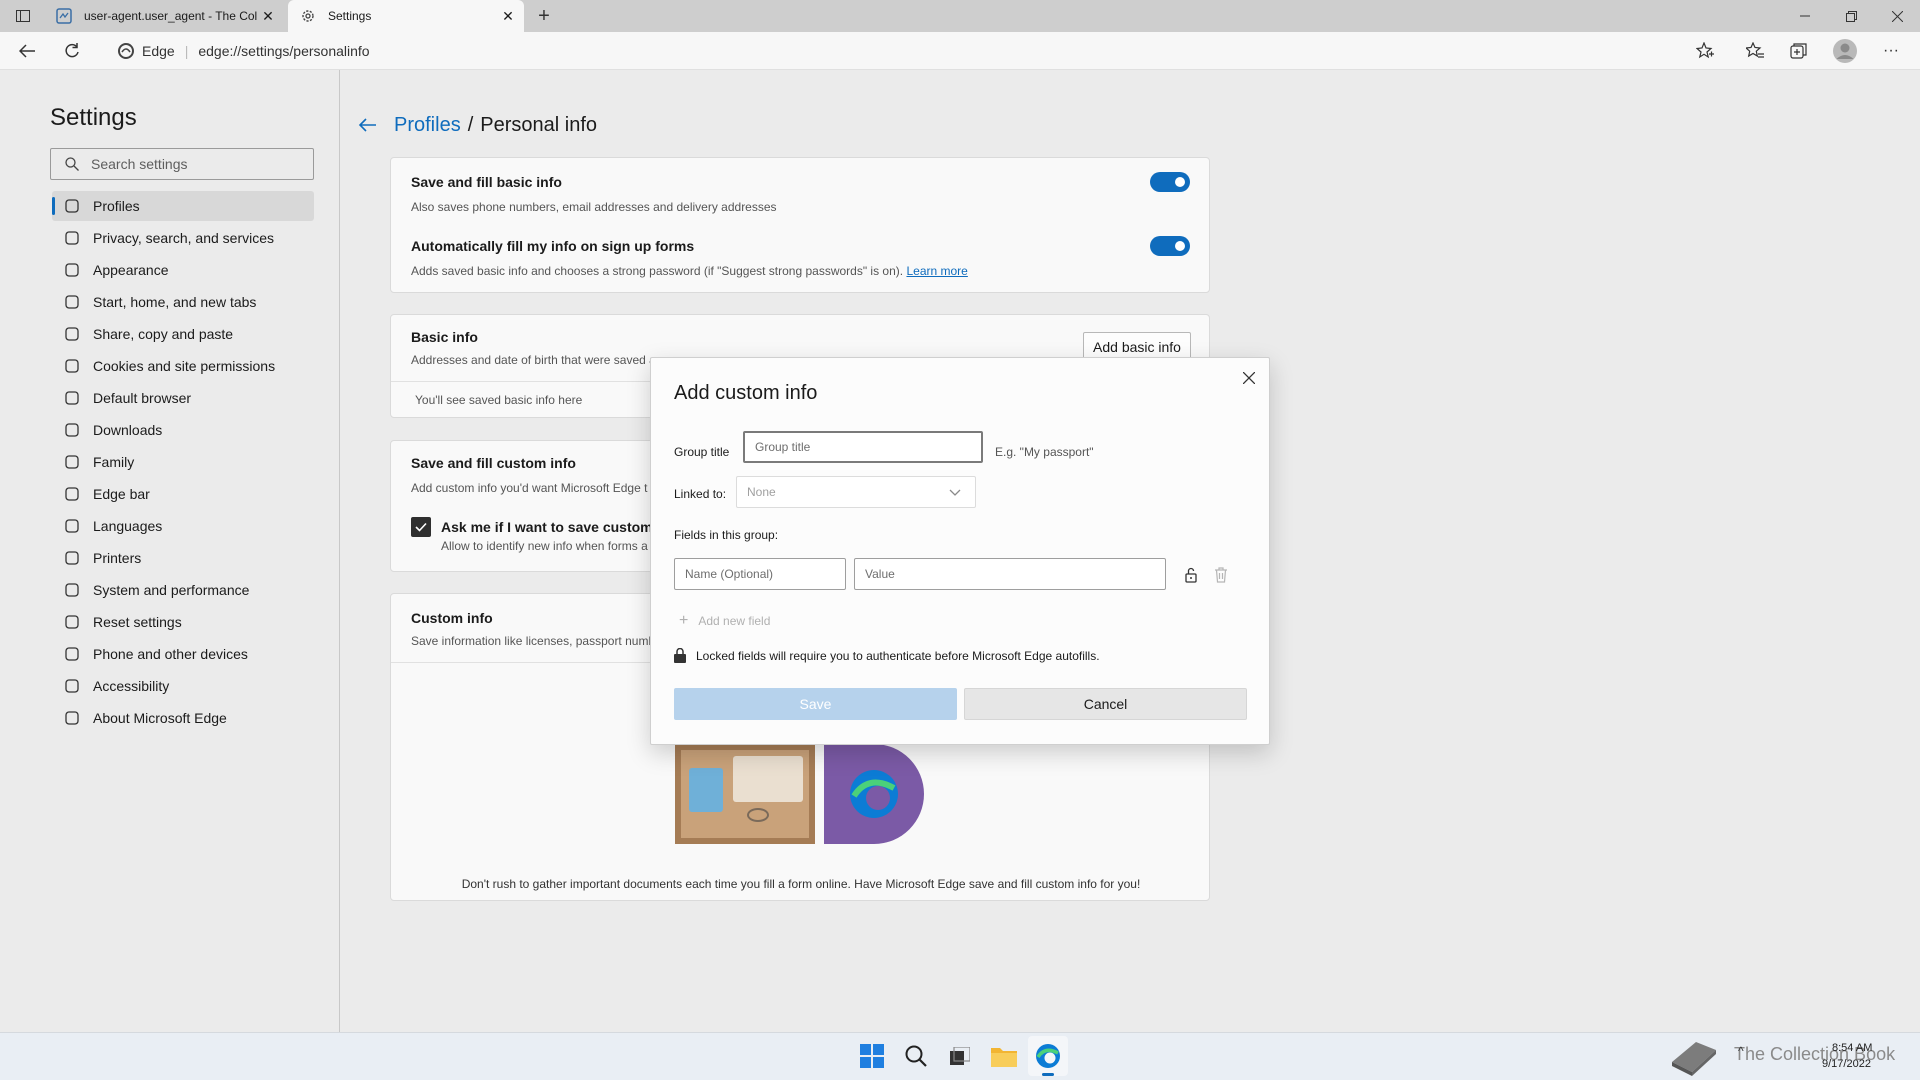 The height and width of the screenshot is (1080, 1920). Describe the element at coordinates (815, 704) in the screenshot. I see `save-button: Save` at that location.